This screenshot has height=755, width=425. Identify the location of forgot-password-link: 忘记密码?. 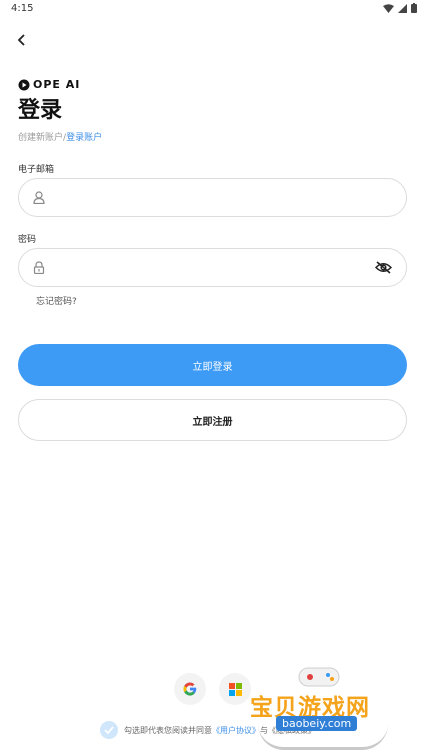
(56, 300).